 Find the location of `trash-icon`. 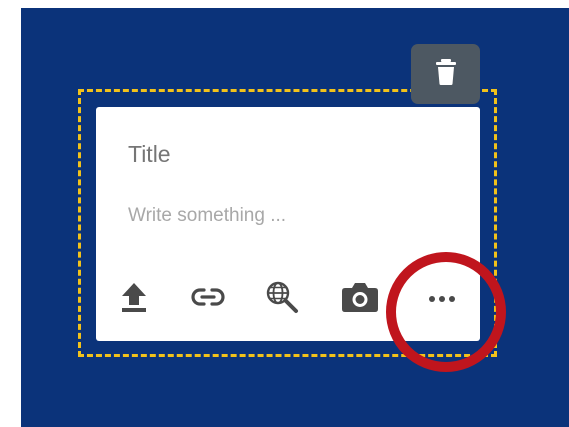

trash-icon is located at coordinates (445, 74).